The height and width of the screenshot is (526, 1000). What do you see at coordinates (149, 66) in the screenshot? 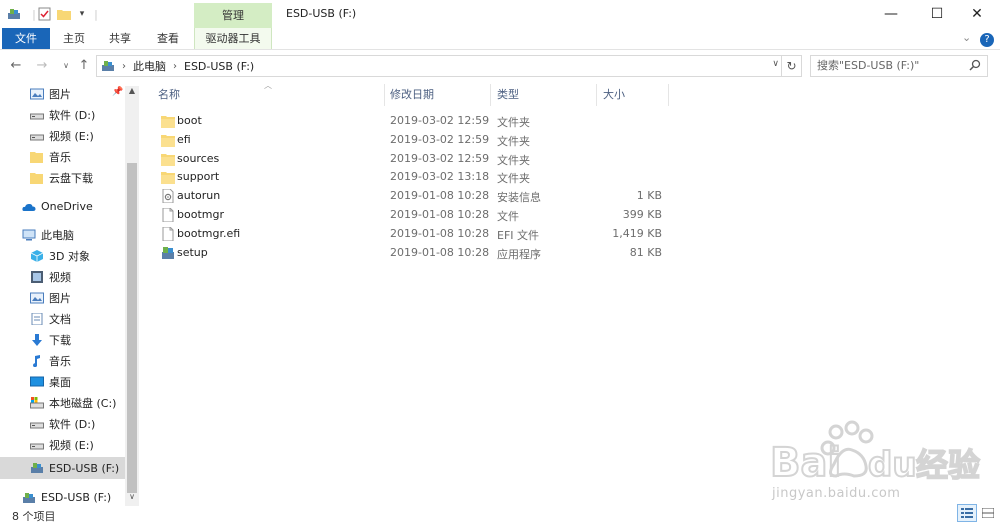
I see `breadcrumb-this-pc: 此电脑` at bounding box center [149, 66].